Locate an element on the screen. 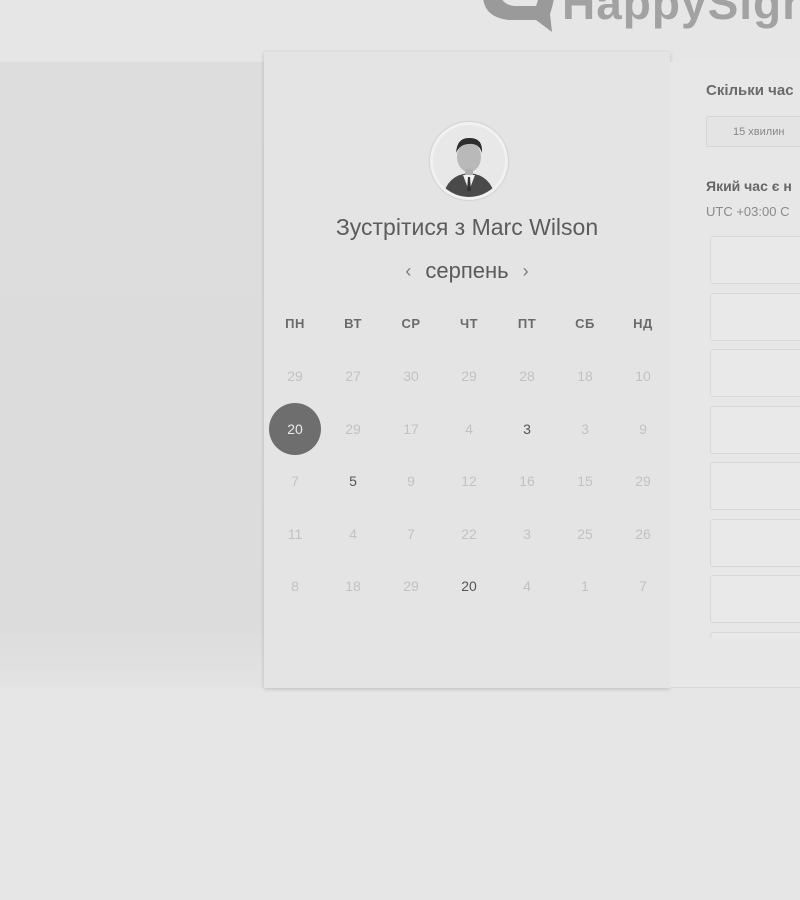 The height and width of the screenshot is (900, 800). calendar-day-available: 20 is located at coordinates (469, 586).